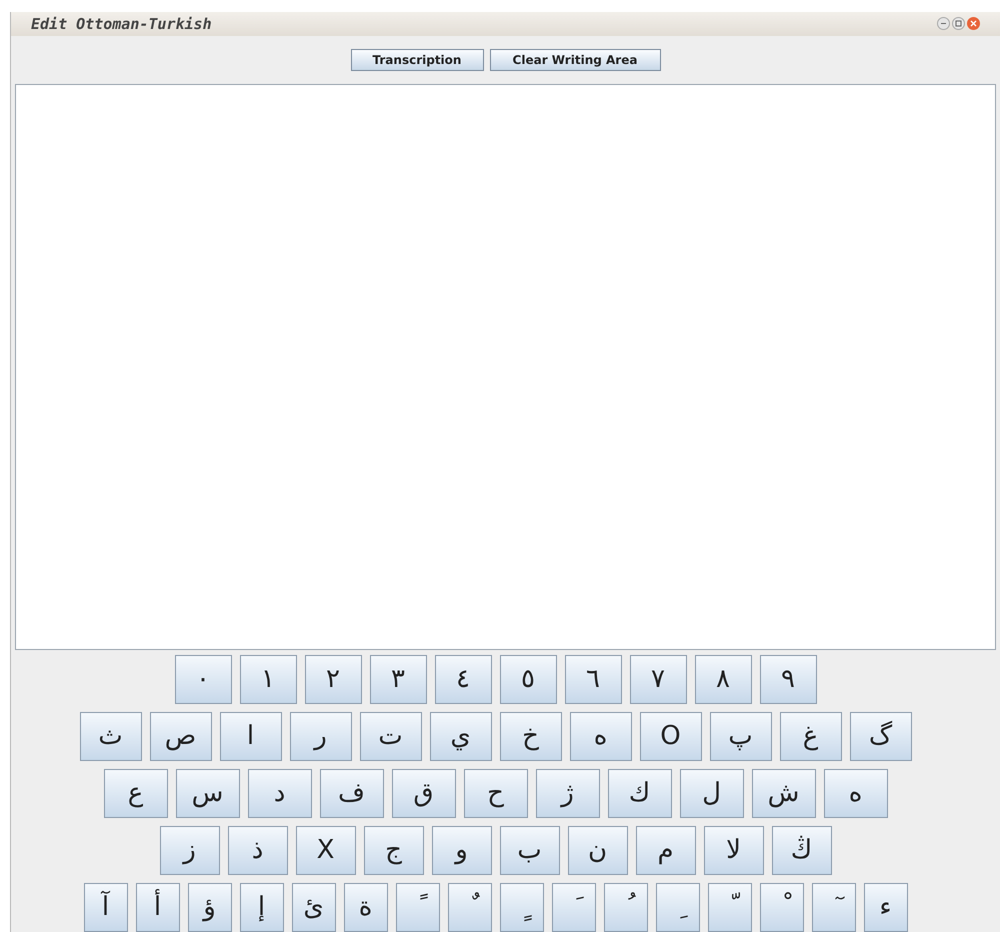  I want to click on key-button: د, so click(280, 793).